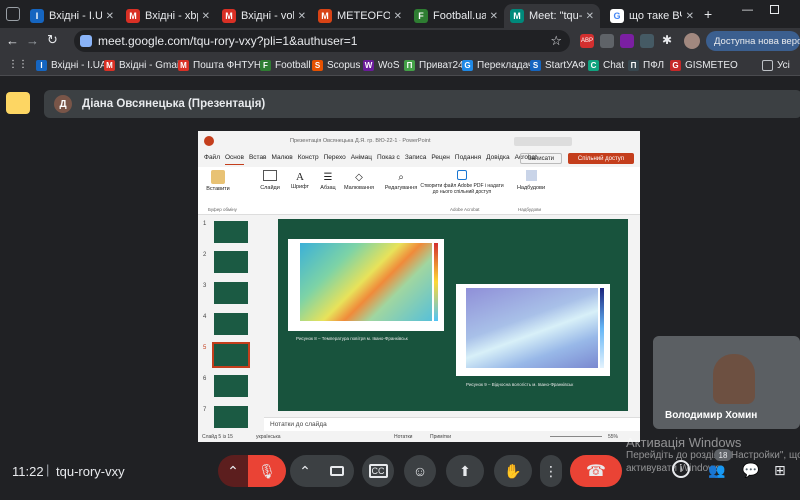  What do you see at coordinates (552, 16) in the screenshot?
I see `tab-5: M Meet: "tqu- ✕` at bounding box center [552, 16].